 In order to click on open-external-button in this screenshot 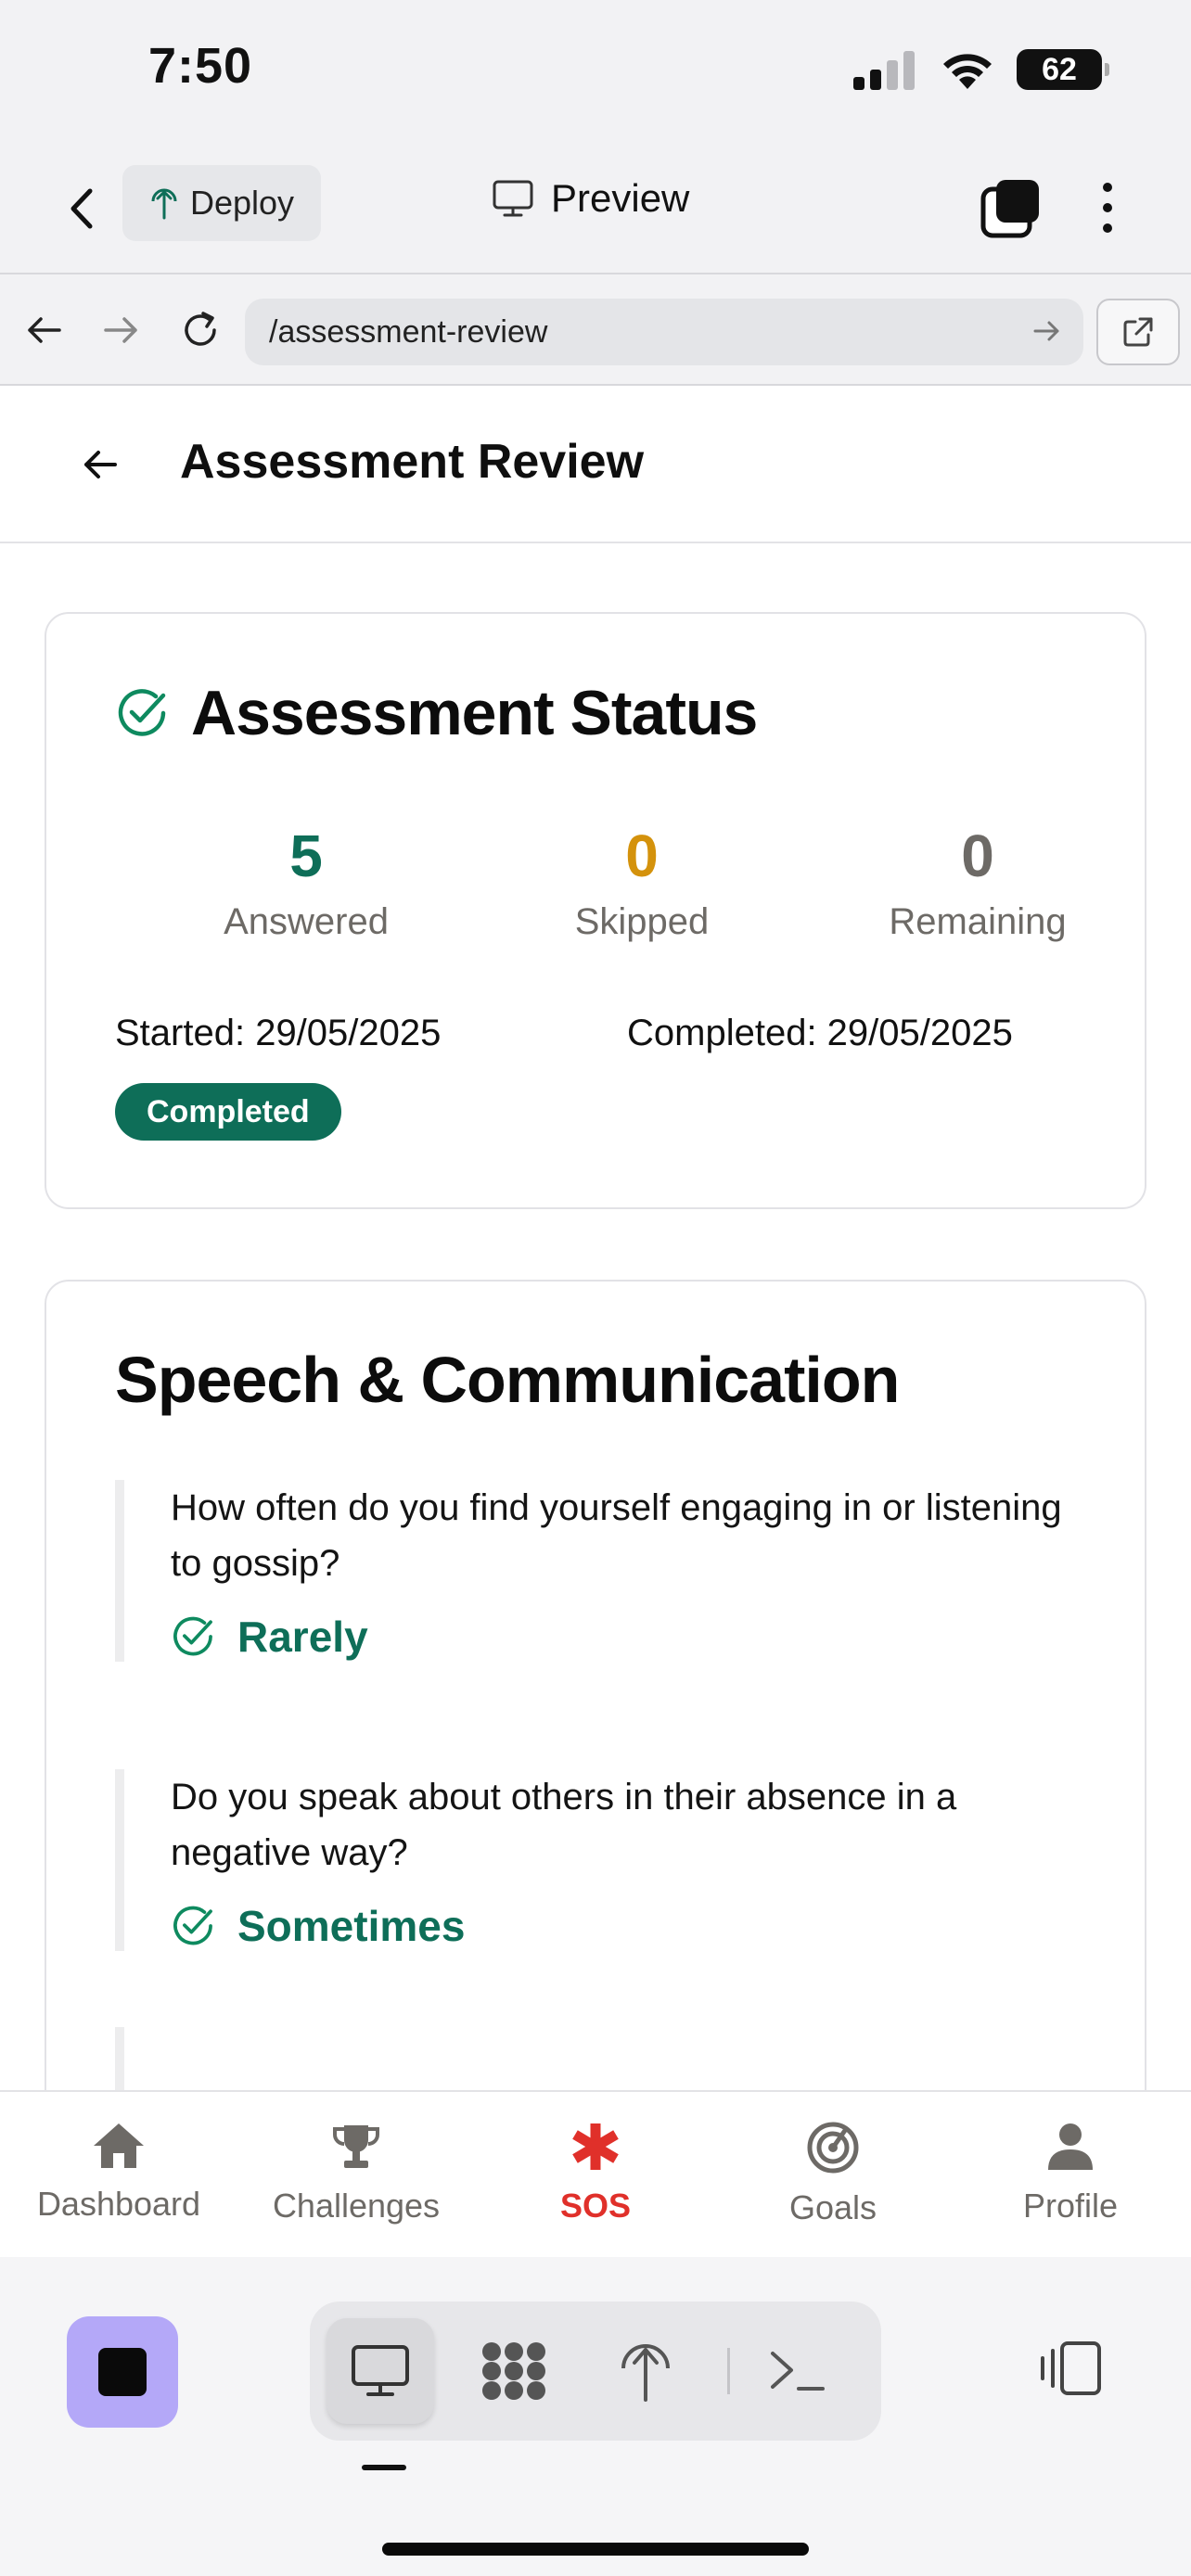, I will do `click(1138, 332)`.